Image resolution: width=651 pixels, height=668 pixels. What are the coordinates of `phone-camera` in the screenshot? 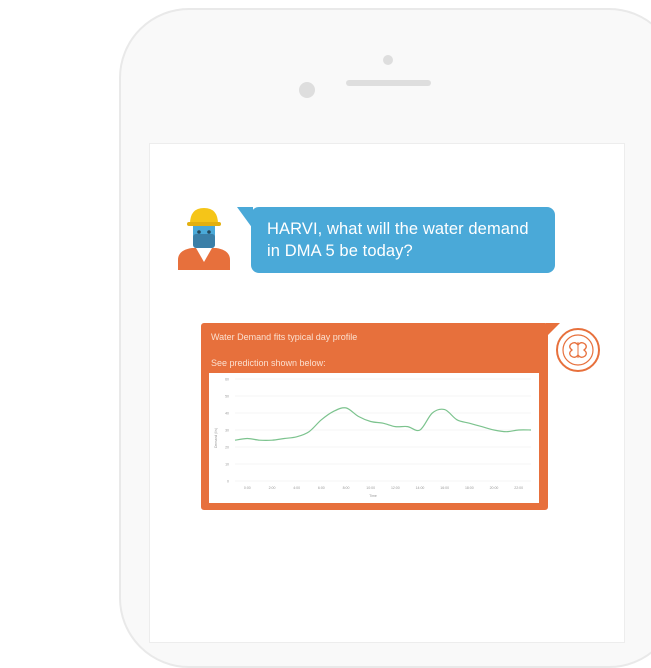 It's located at (307, 90).